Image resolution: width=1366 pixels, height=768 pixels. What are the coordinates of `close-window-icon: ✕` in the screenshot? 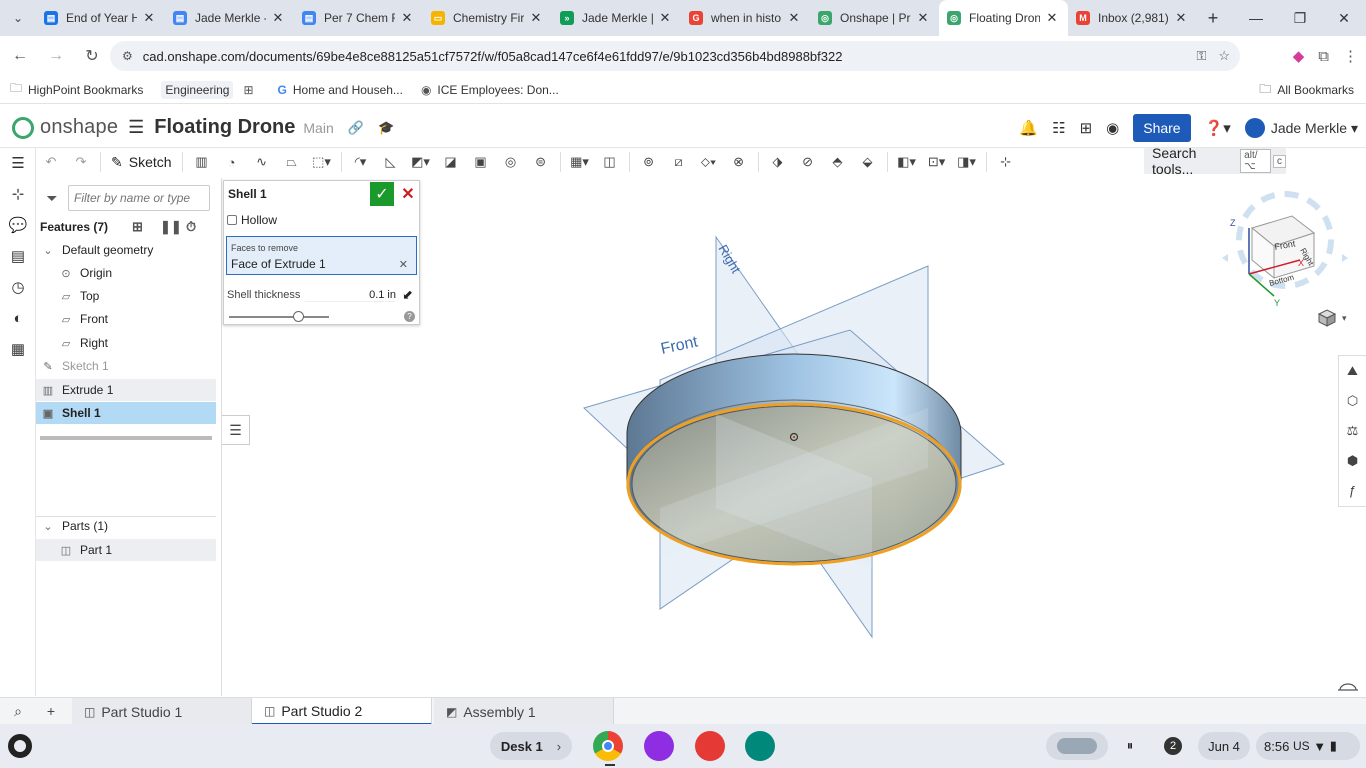 It's located at (1344, 18).